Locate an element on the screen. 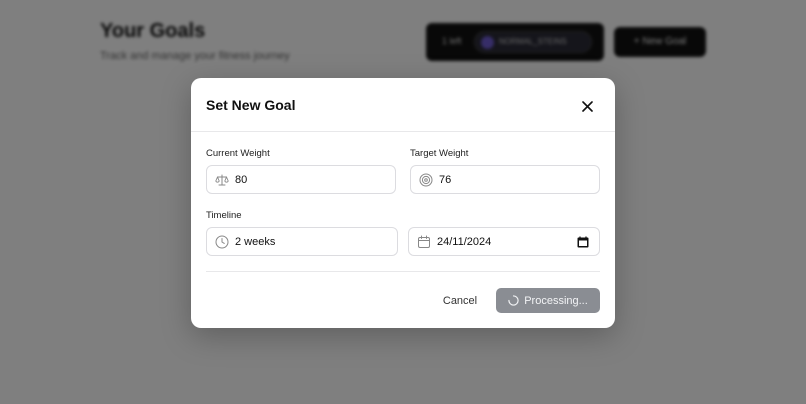 This screenshot has width=806, height=404. target-icon is located at coordinates (426, 180).